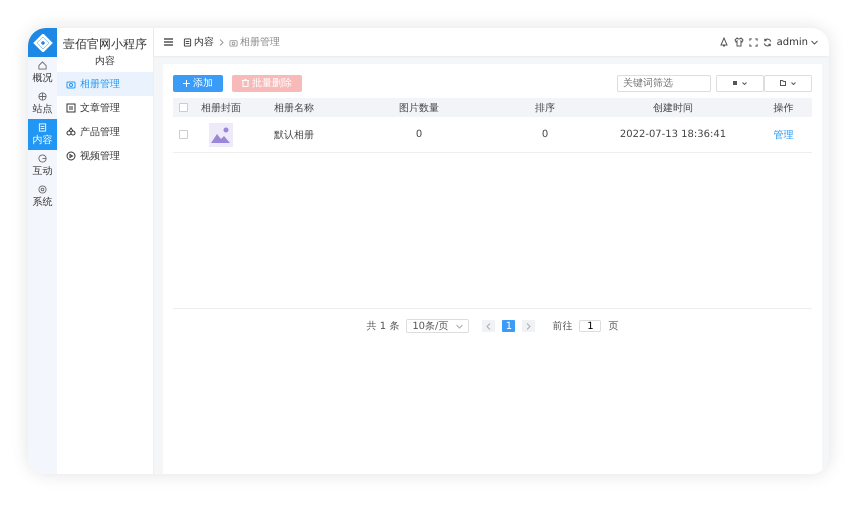  I want to click on table-cell-text: 2022-07-13 18:36:41, so click(673, 134).